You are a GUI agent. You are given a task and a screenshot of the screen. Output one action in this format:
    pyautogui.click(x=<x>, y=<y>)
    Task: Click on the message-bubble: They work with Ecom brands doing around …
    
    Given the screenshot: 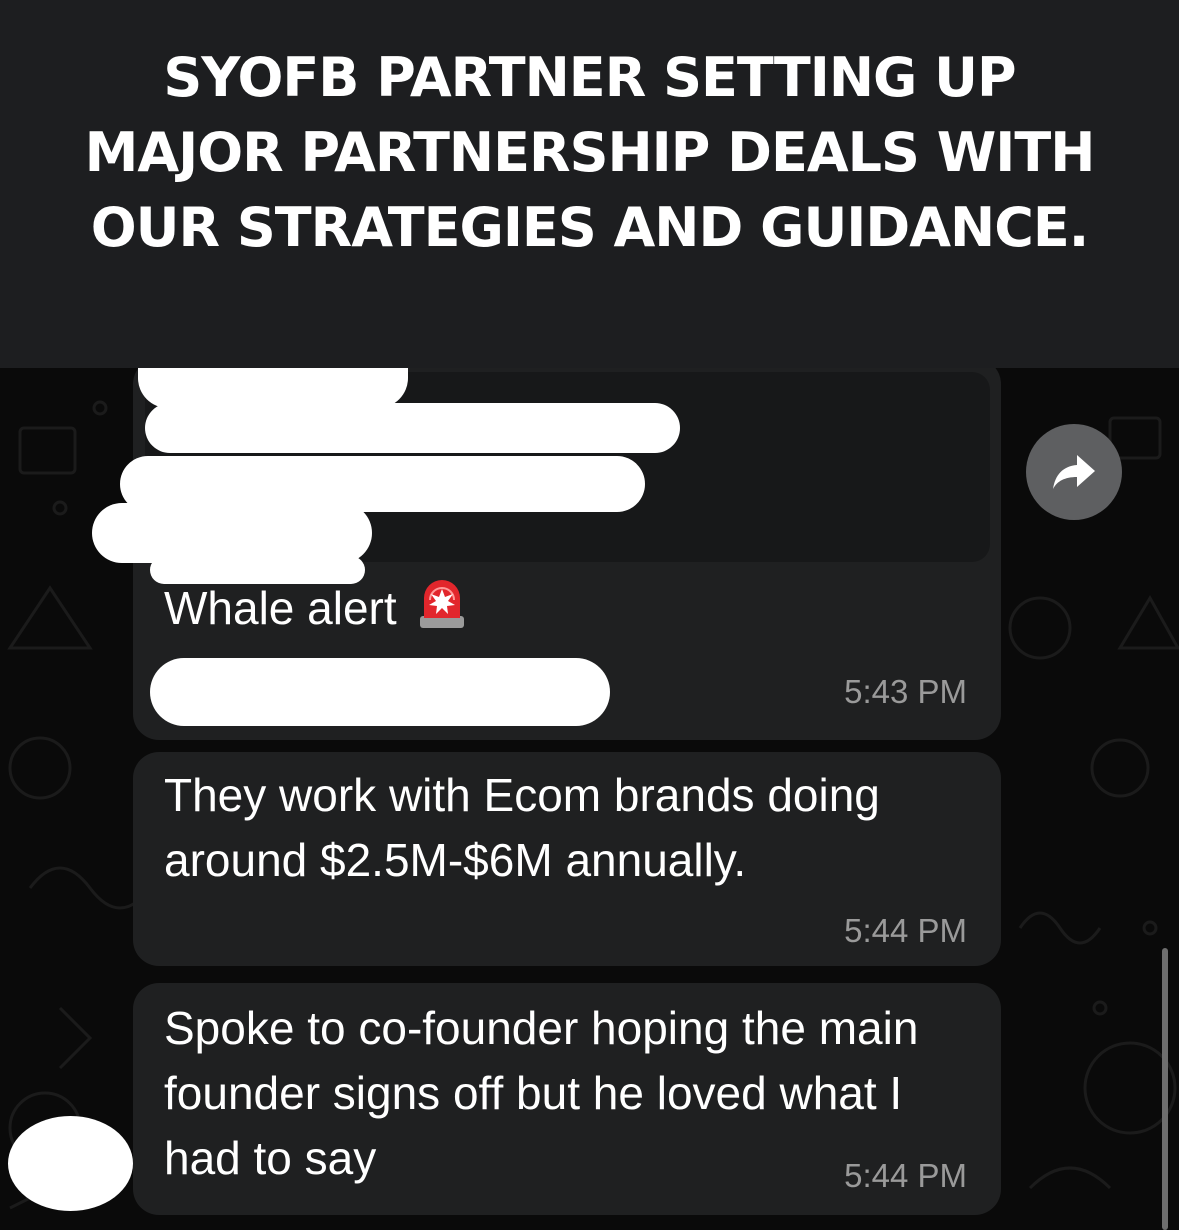 What is the action you would take?
    pyautogui.click(x=567, y=859)
    